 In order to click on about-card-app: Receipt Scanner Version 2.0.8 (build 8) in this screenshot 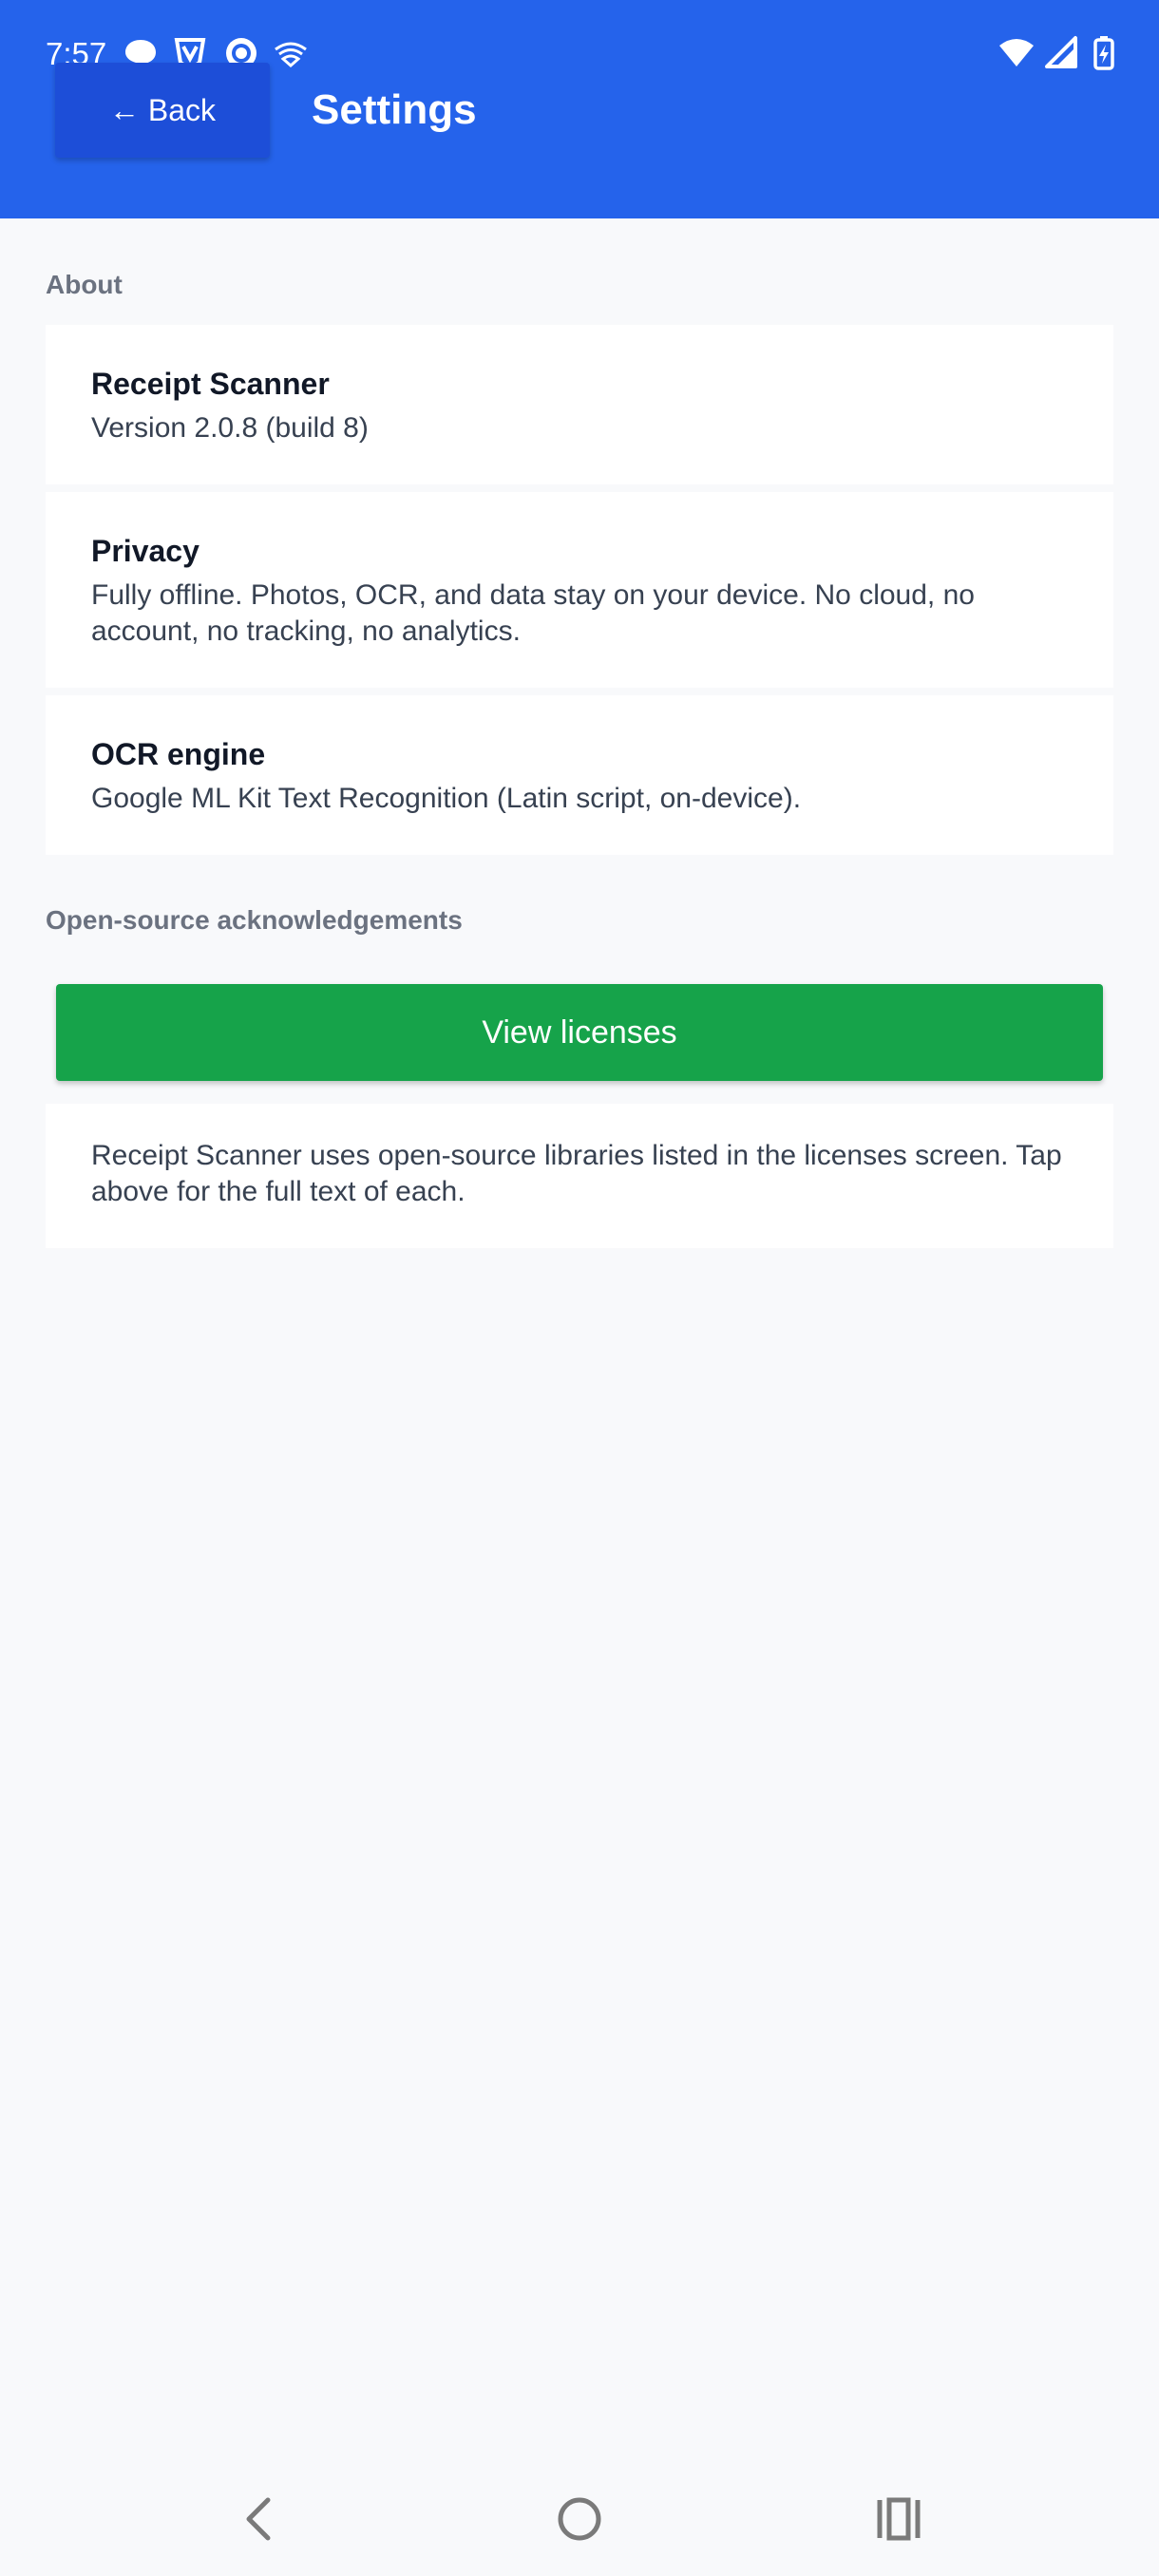, I will do `click(579, 404)`.